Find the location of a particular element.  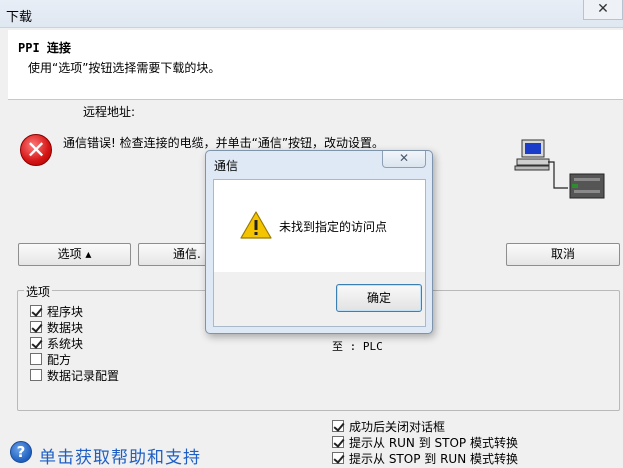

remote-address-label: 远程地址: is located at coordinates (109, 112).